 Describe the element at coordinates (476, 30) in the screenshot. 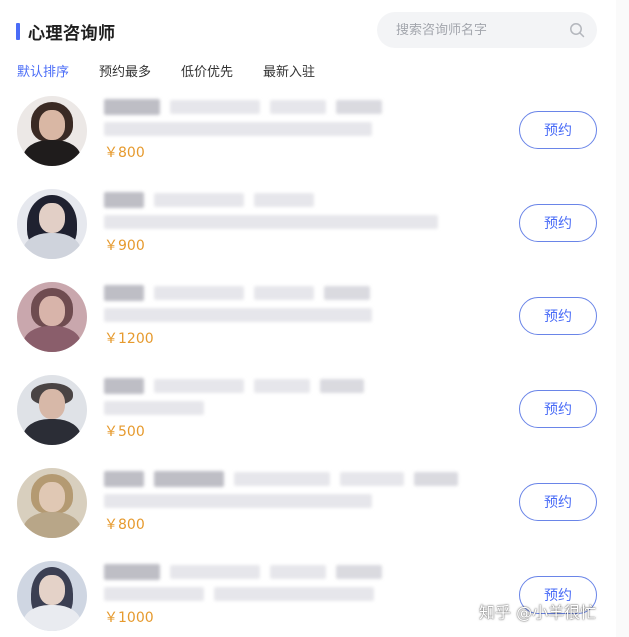

I see `search-input` at that location.